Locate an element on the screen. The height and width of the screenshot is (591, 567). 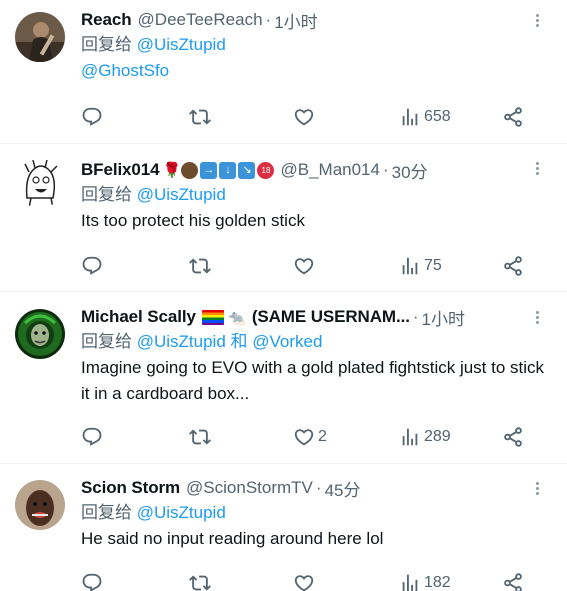
views-count: 182 is located at coordinates (437, 582).